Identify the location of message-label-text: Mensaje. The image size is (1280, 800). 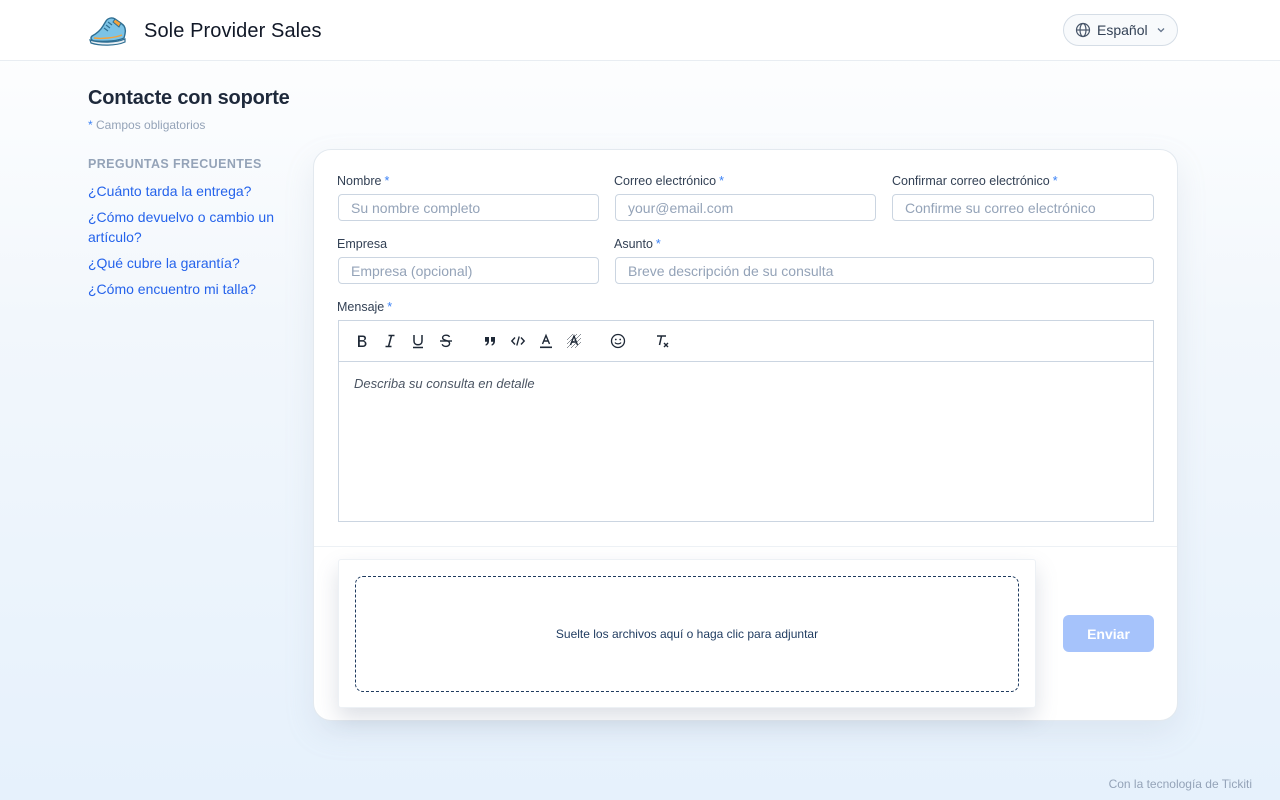
(361, 307).